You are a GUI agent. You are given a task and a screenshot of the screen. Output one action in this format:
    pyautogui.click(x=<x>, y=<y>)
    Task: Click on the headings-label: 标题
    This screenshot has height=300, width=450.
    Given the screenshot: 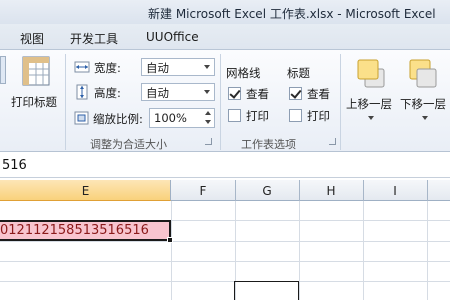 What is the action you would take?
    pyautogui.click(x=298, y=73)
    